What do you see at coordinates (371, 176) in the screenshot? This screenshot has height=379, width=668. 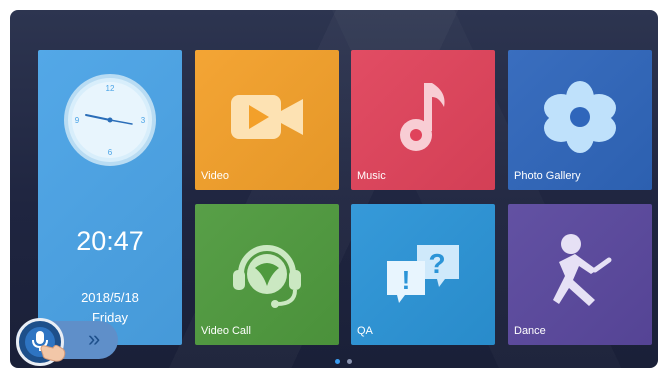 I see `music-label: Music` at bounding box center [371, 176].